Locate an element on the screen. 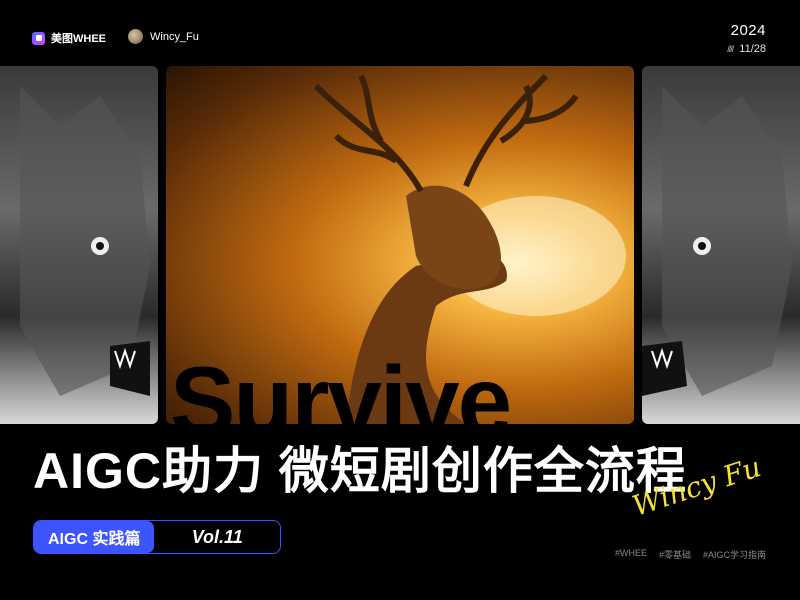  date-day-row: //// 11/28 is located at coordinates (746, 49).